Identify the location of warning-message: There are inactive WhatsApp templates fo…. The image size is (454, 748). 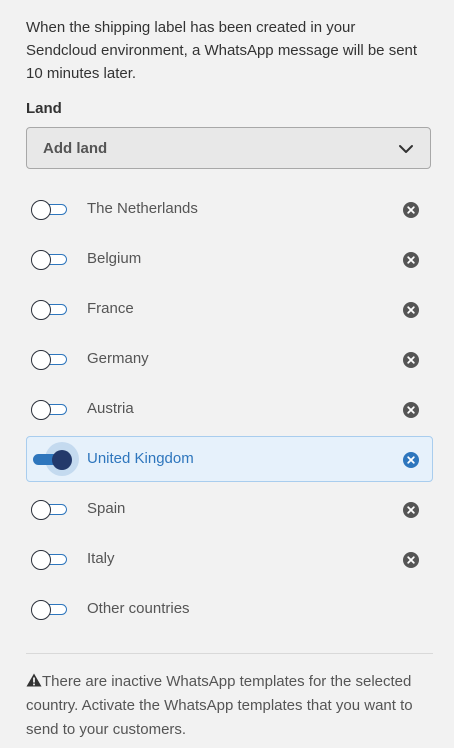
(226, 706).